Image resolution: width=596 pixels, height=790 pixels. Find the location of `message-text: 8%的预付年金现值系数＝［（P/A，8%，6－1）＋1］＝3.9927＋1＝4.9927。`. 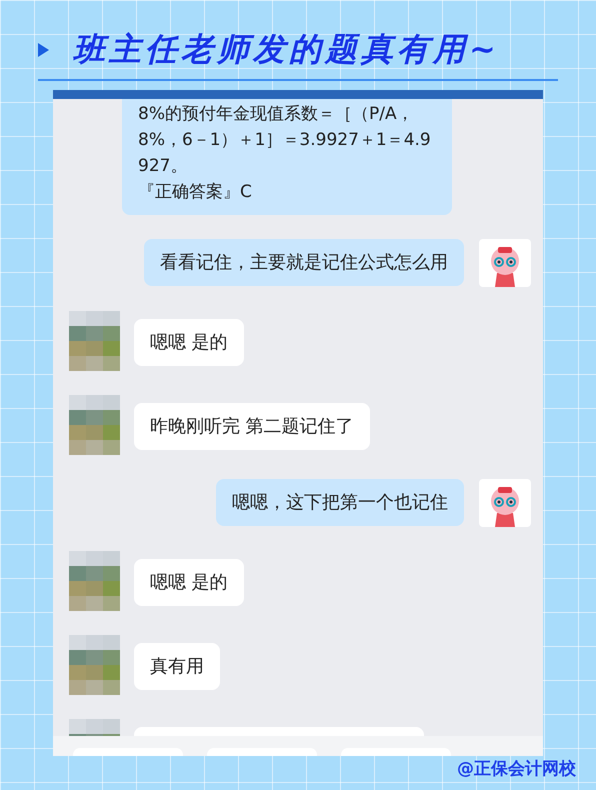

message-text: 8%的预付年金现值系数＝［（P/A，8%，6－1）＋1］＝3.9927＋1＝4.9927。 is located at coordinates (285, 140).